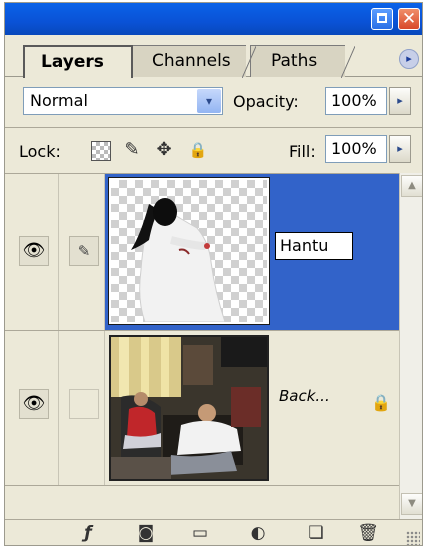  I want to click on room-photo-image, so click(189, 408).